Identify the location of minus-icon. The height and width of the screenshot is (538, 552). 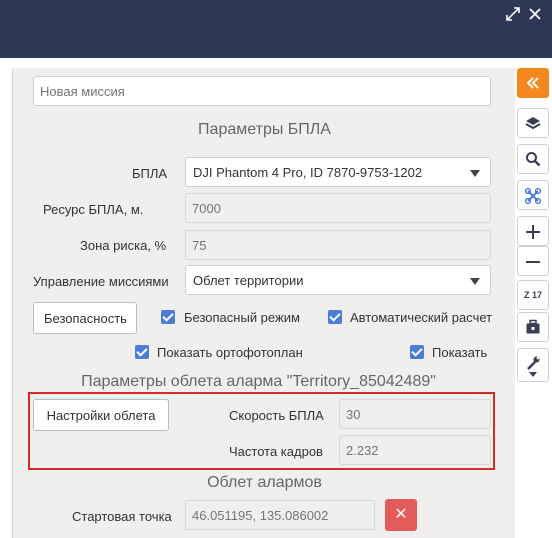
(533, 262).